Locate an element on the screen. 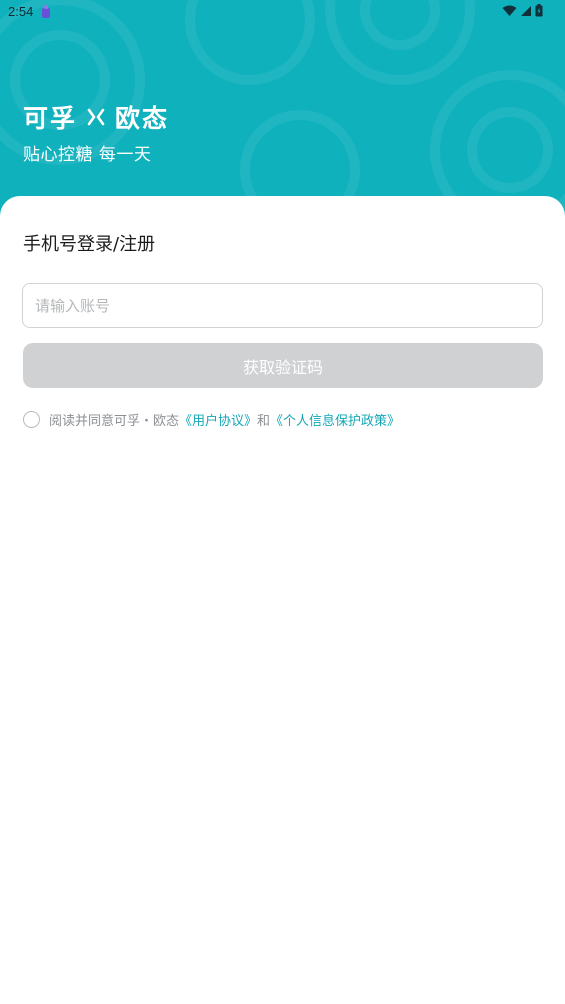  agreement-row: 阅读并同意可孚・欧态 《用户协议》 和 《个人信息保护政策》 is located at coordinates (211, 419).